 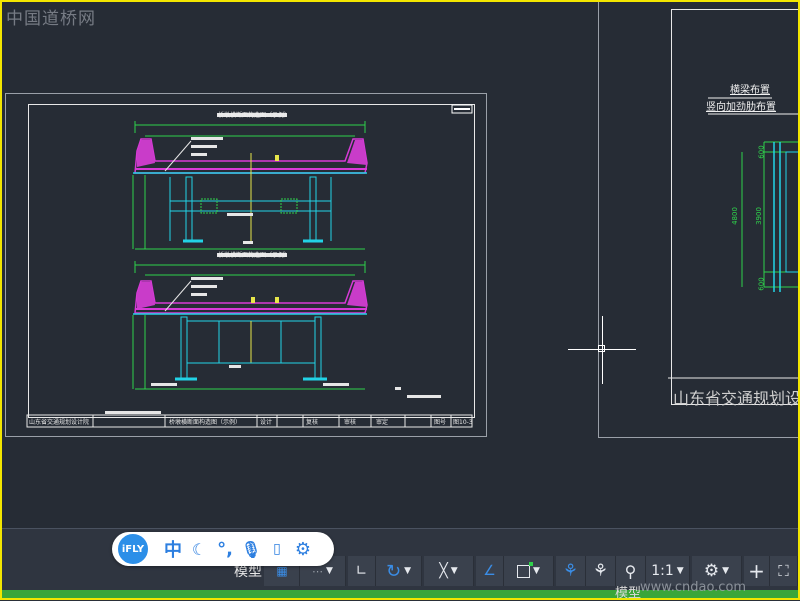 What do you see at coordinates (266, 422) in the screenshot?
I see `sheet-1-footer-design: 设计` at bounding box center [266, 422].